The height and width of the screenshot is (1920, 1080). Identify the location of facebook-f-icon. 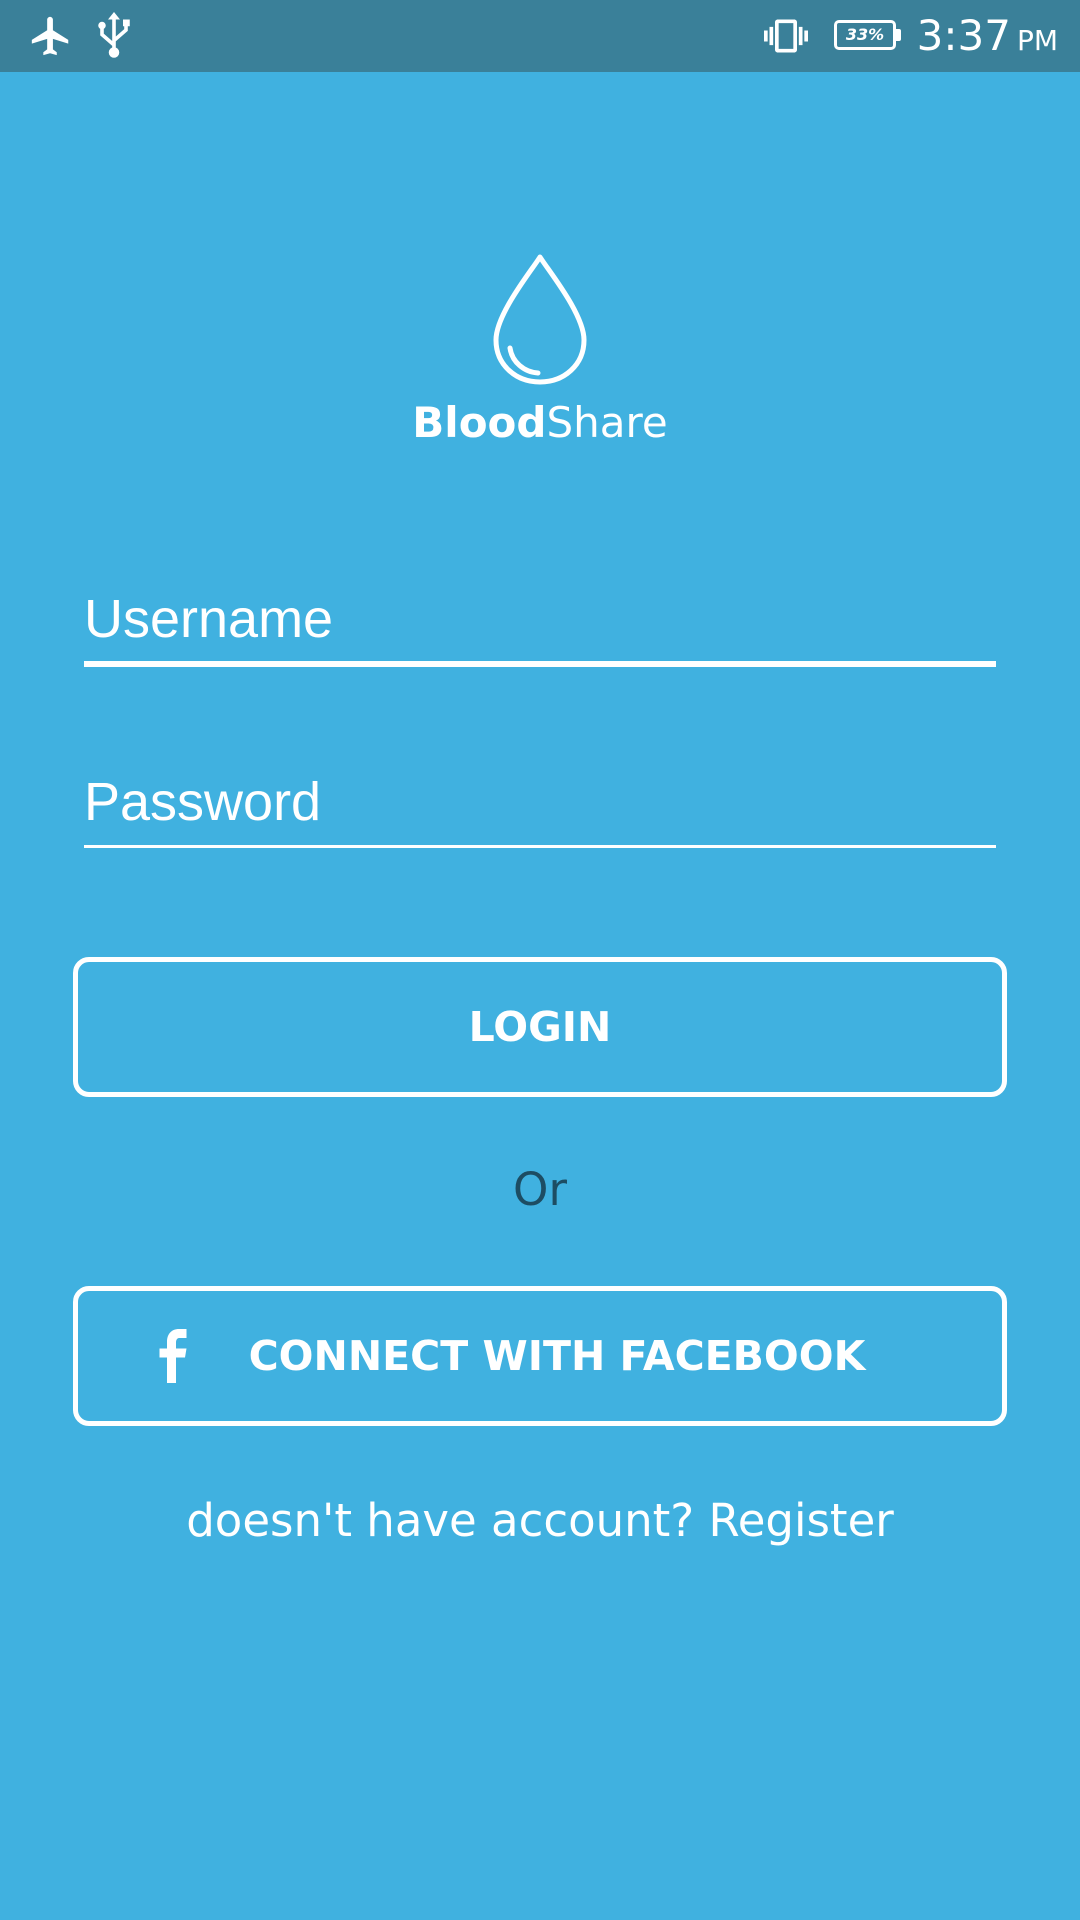
(173, 1356).